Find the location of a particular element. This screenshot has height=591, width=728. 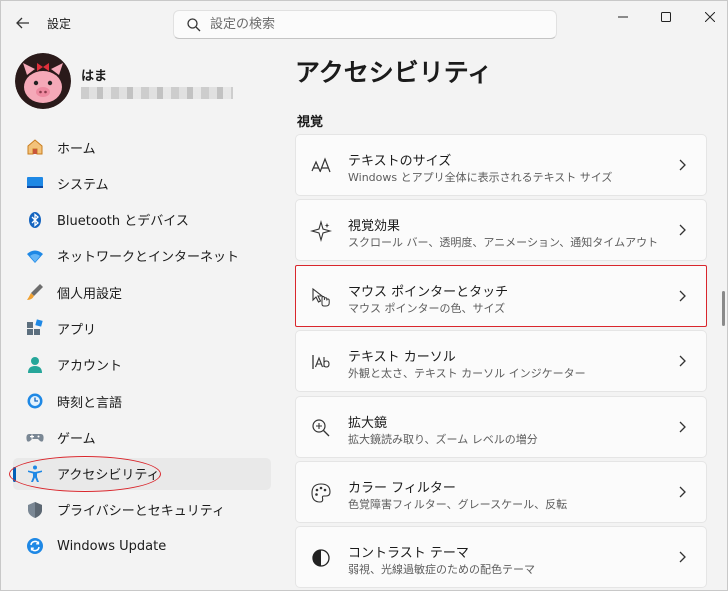

gamepad-icon is located at coordinates (35, 437).